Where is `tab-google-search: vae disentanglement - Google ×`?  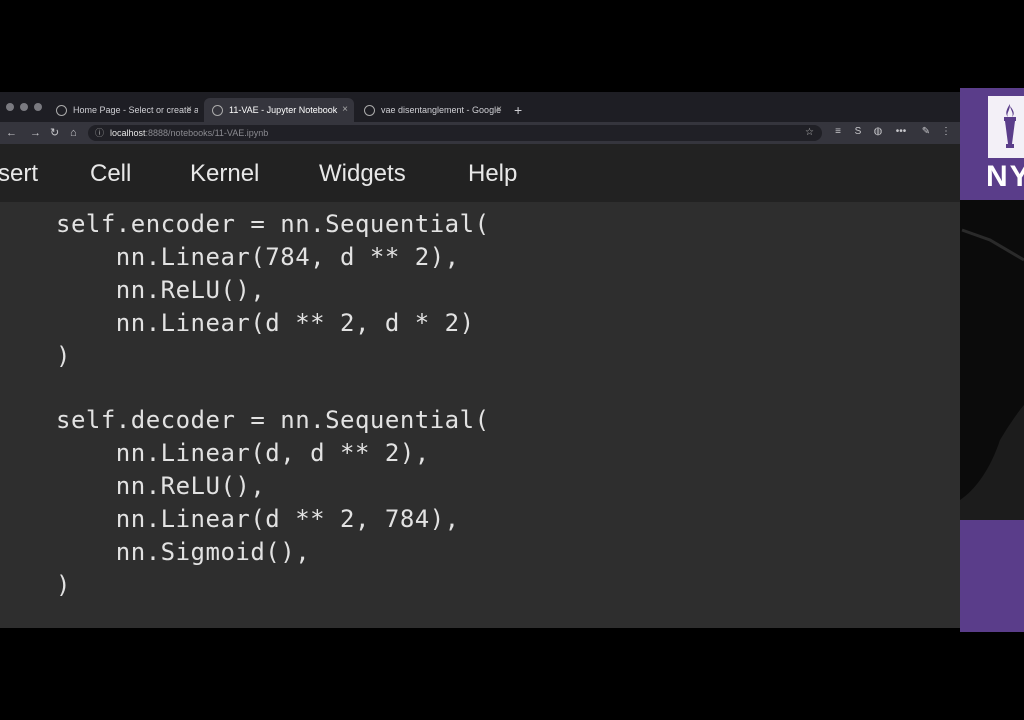 tab-google-search: vae disentanglement - Google × is located at coordinates (432, 110).